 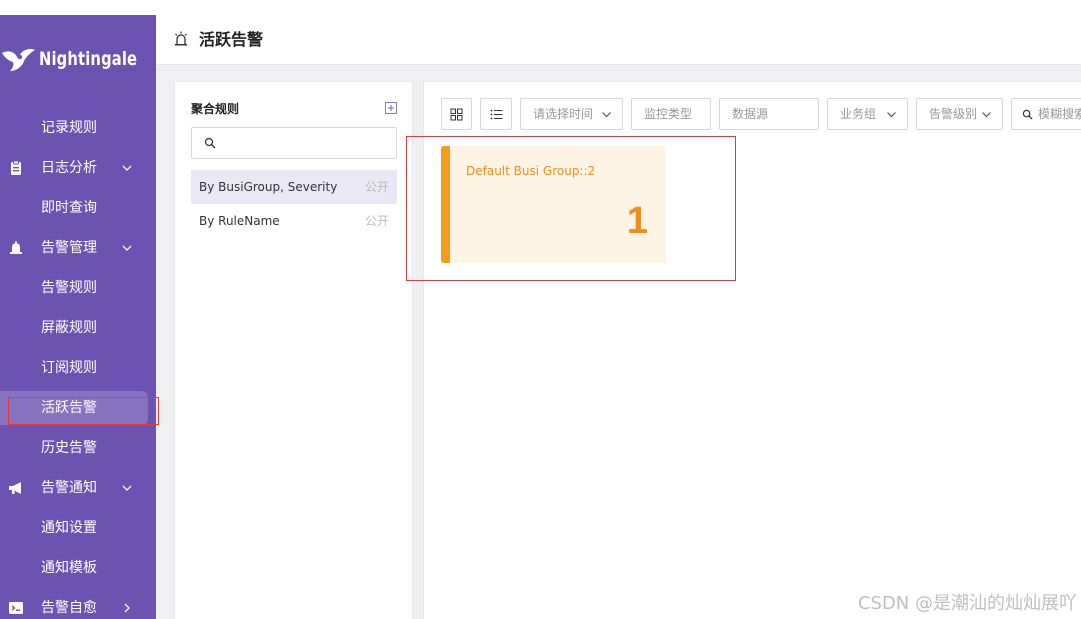 I want to click on grid-icon, so click(x=456, y=114).